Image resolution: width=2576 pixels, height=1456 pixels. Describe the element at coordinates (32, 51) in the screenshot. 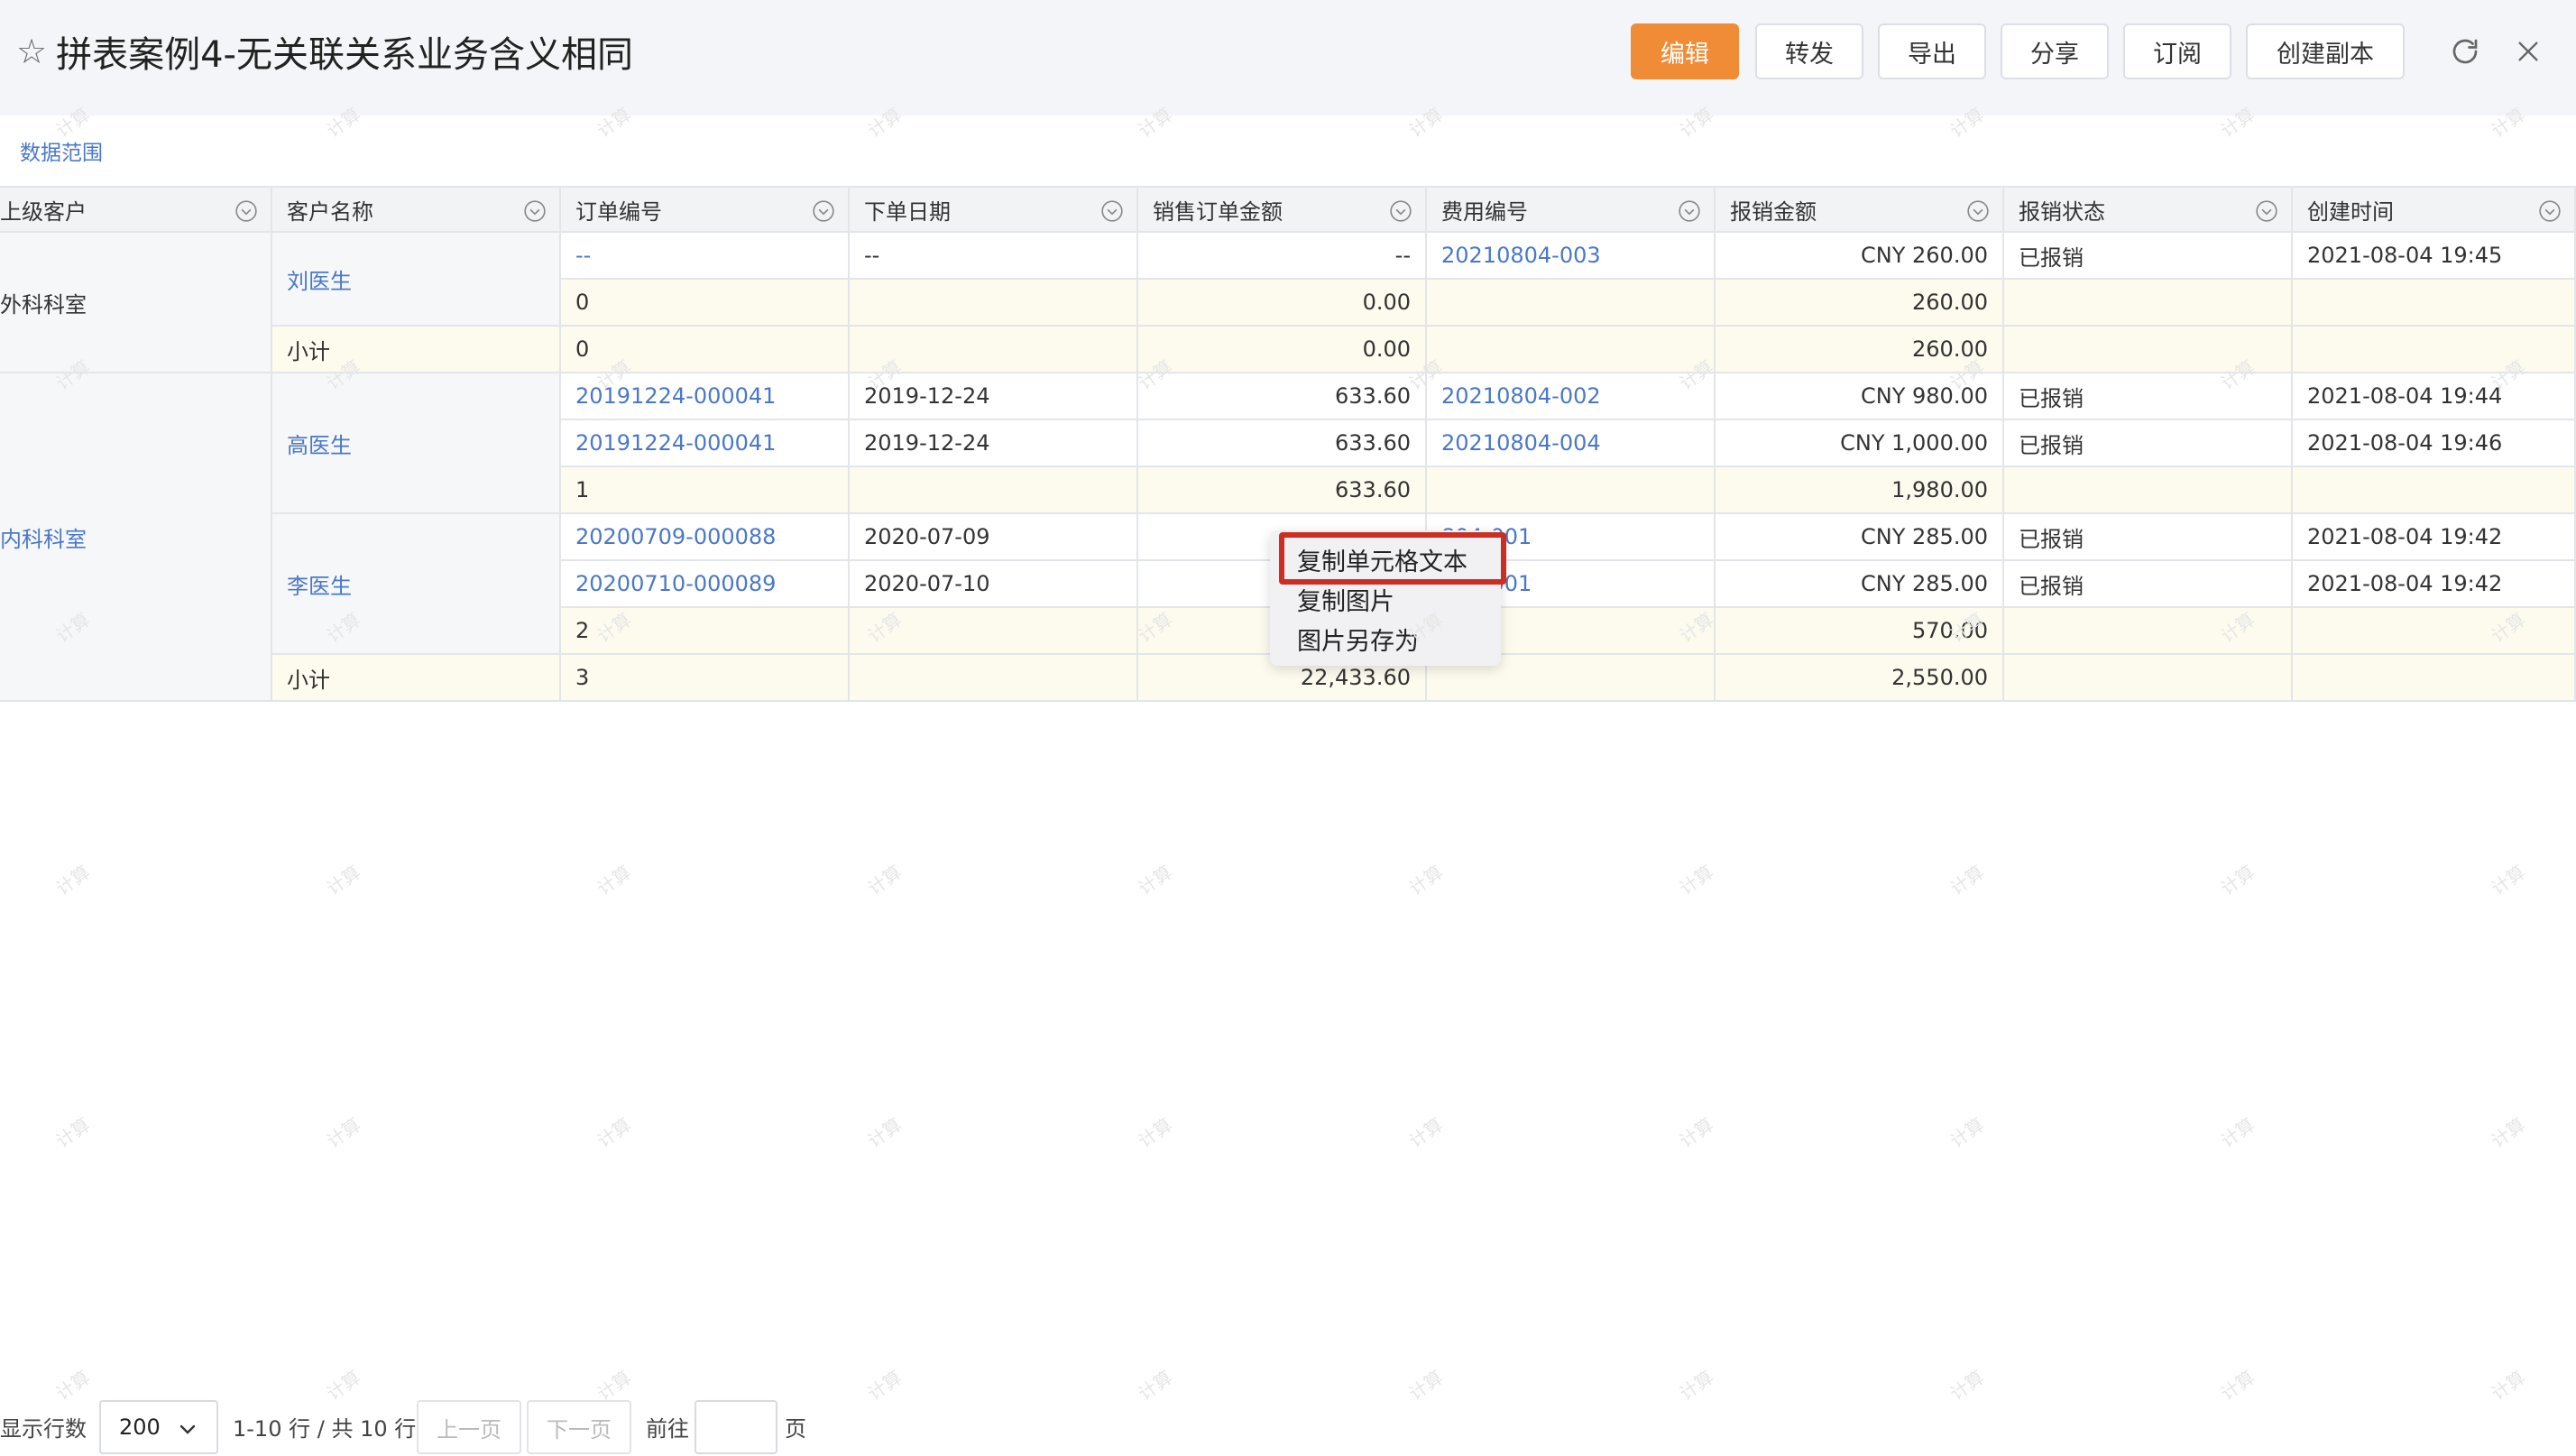

I see `star-icon: ☆` at that location.